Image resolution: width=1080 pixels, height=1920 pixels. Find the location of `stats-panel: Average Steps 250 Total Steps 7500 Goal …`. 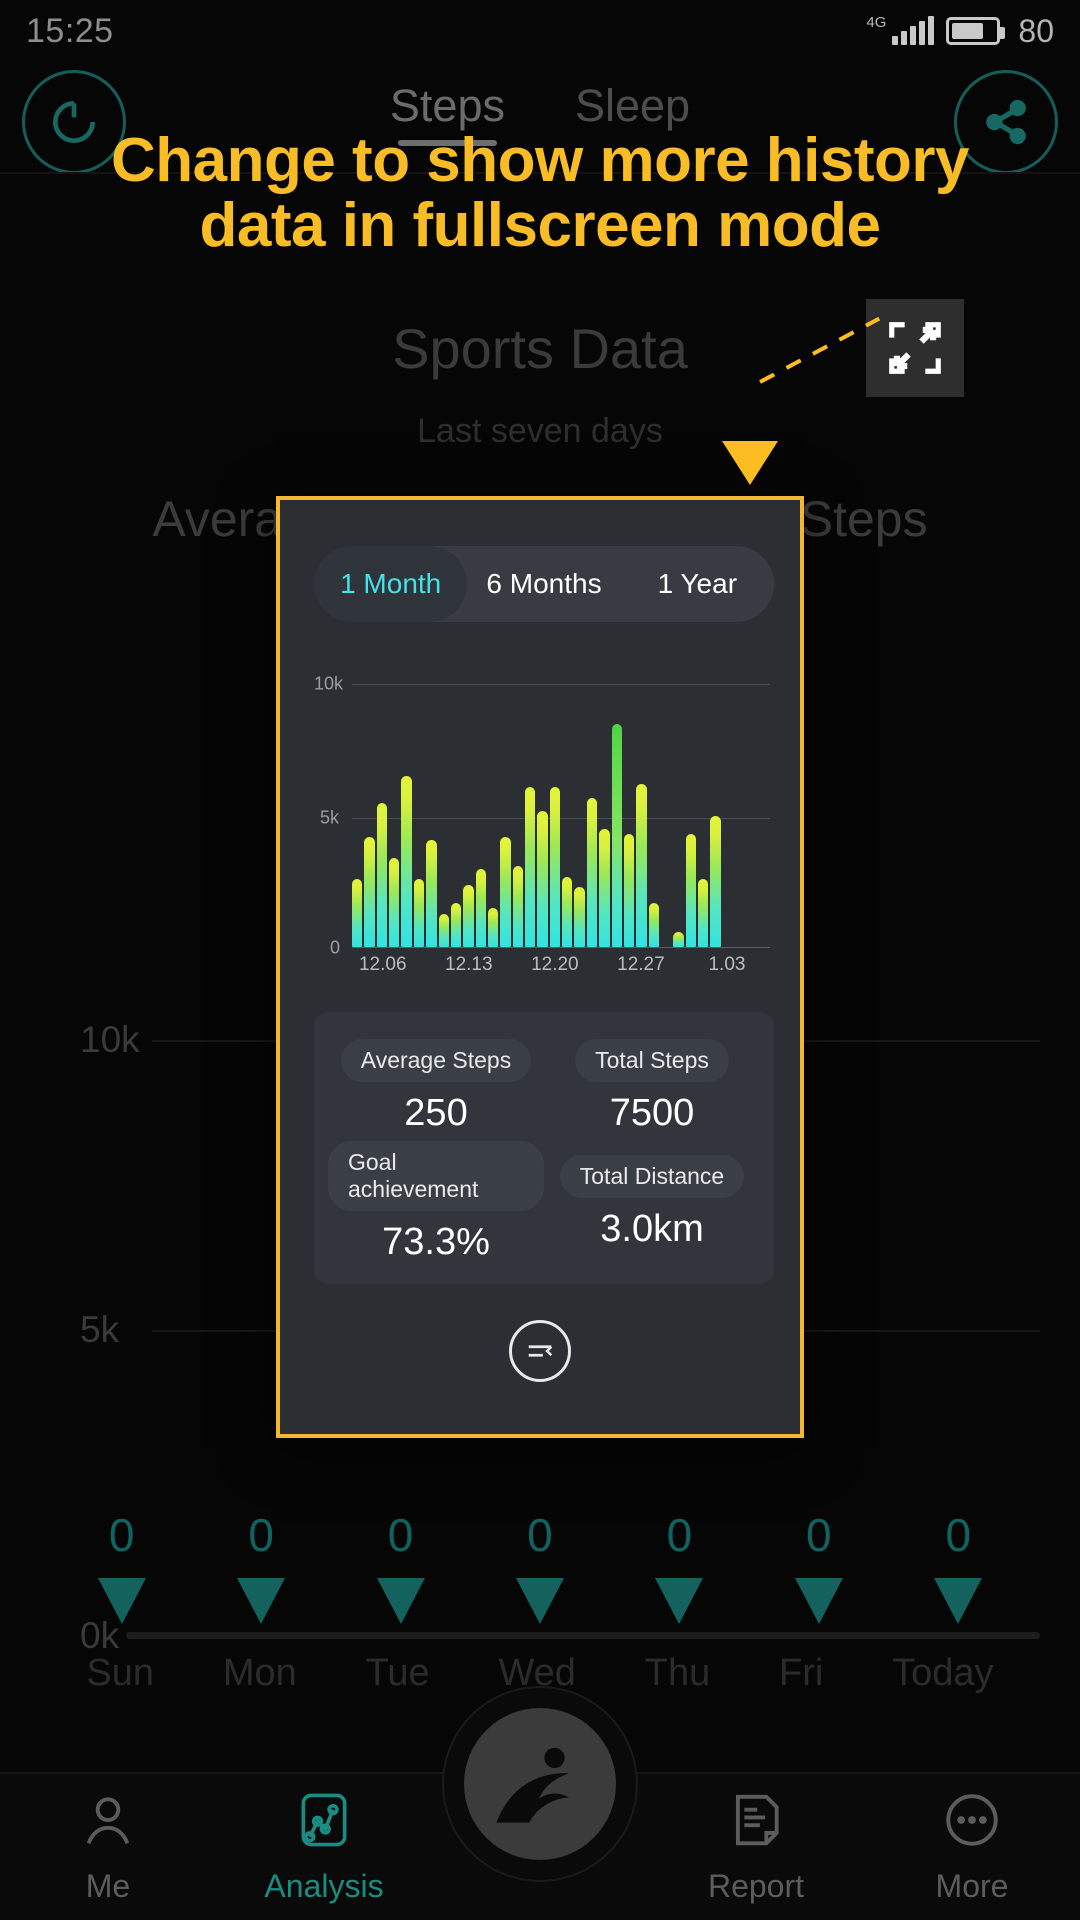

stats-panel: Average Steps 250 Total Steps 7500 Goal … is located at coordinates (544, 1148).